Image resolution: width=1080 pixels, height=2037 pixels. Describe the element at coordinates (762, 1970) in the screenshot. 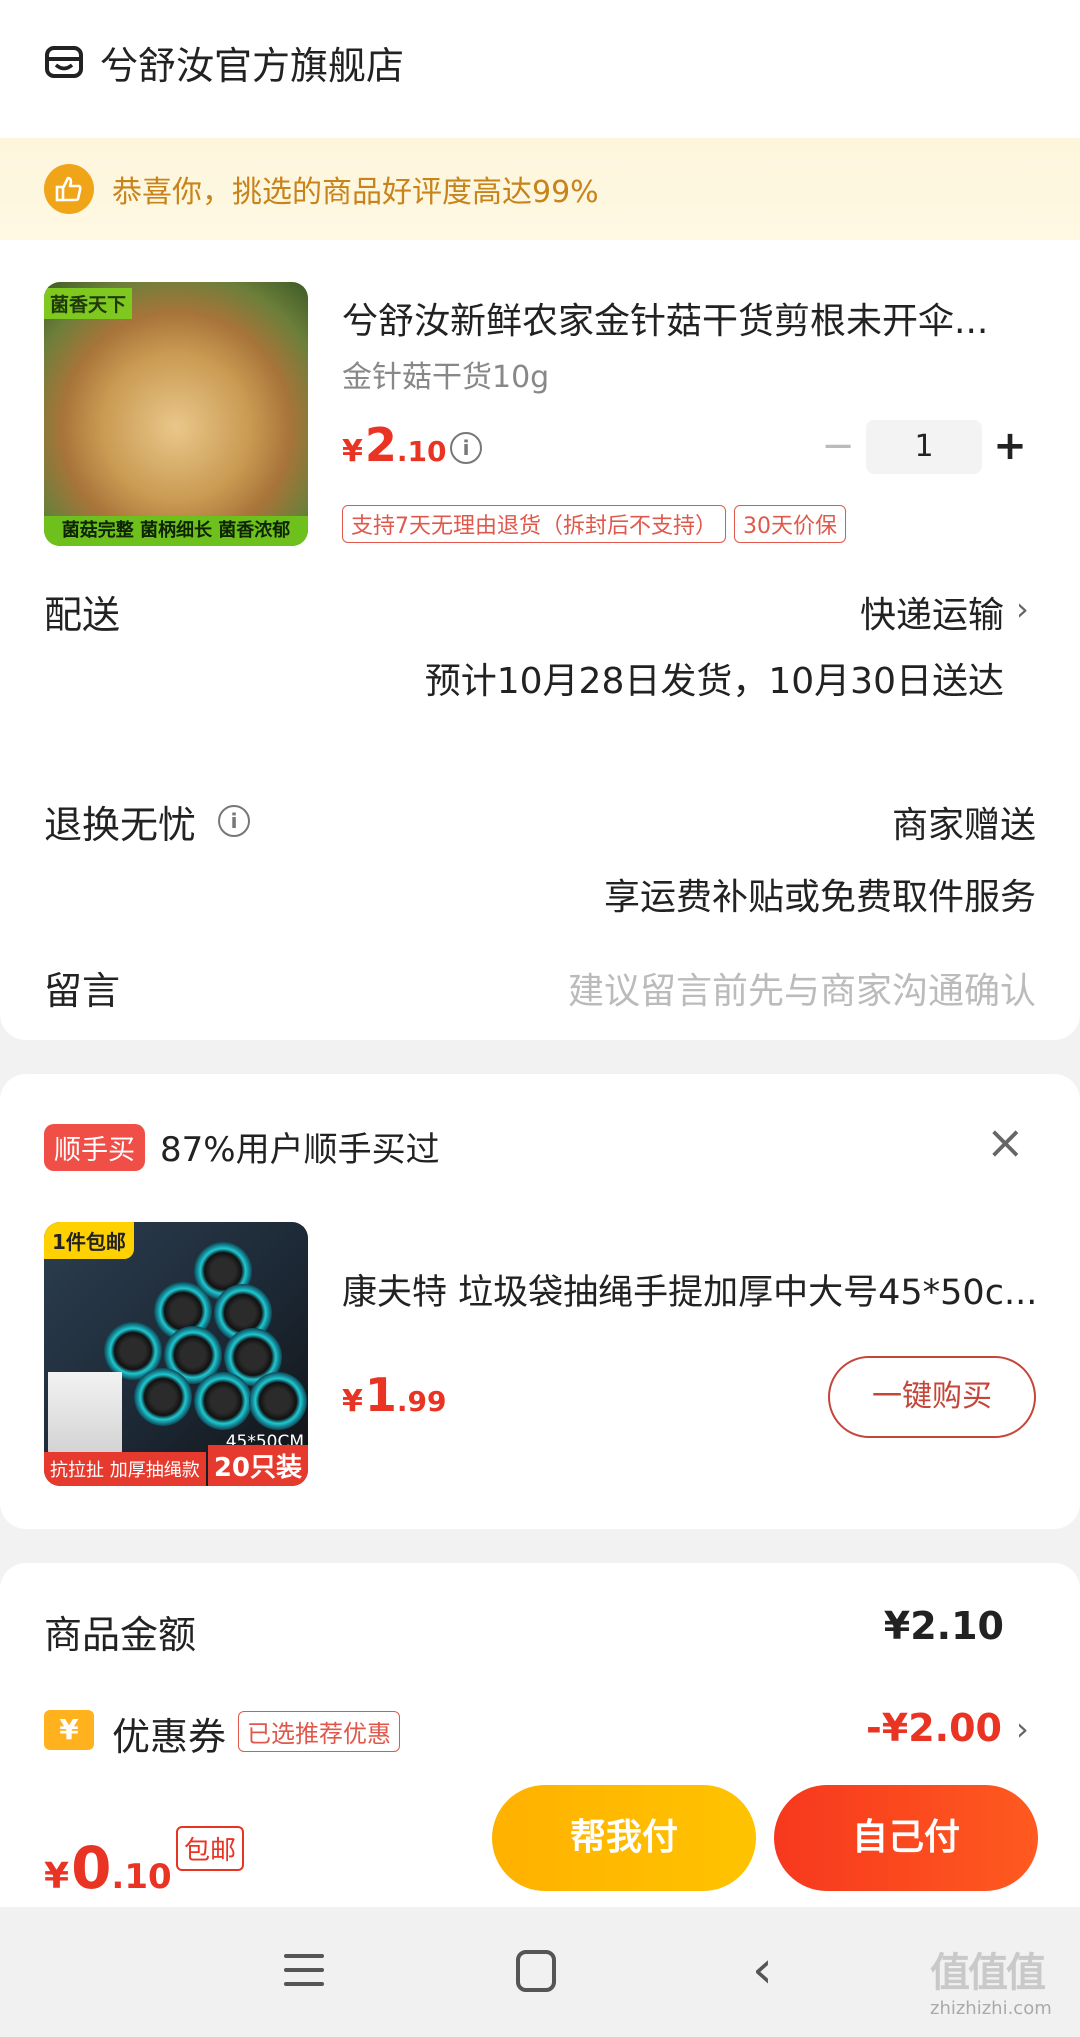

I see `back-icon: ‹` at that location.